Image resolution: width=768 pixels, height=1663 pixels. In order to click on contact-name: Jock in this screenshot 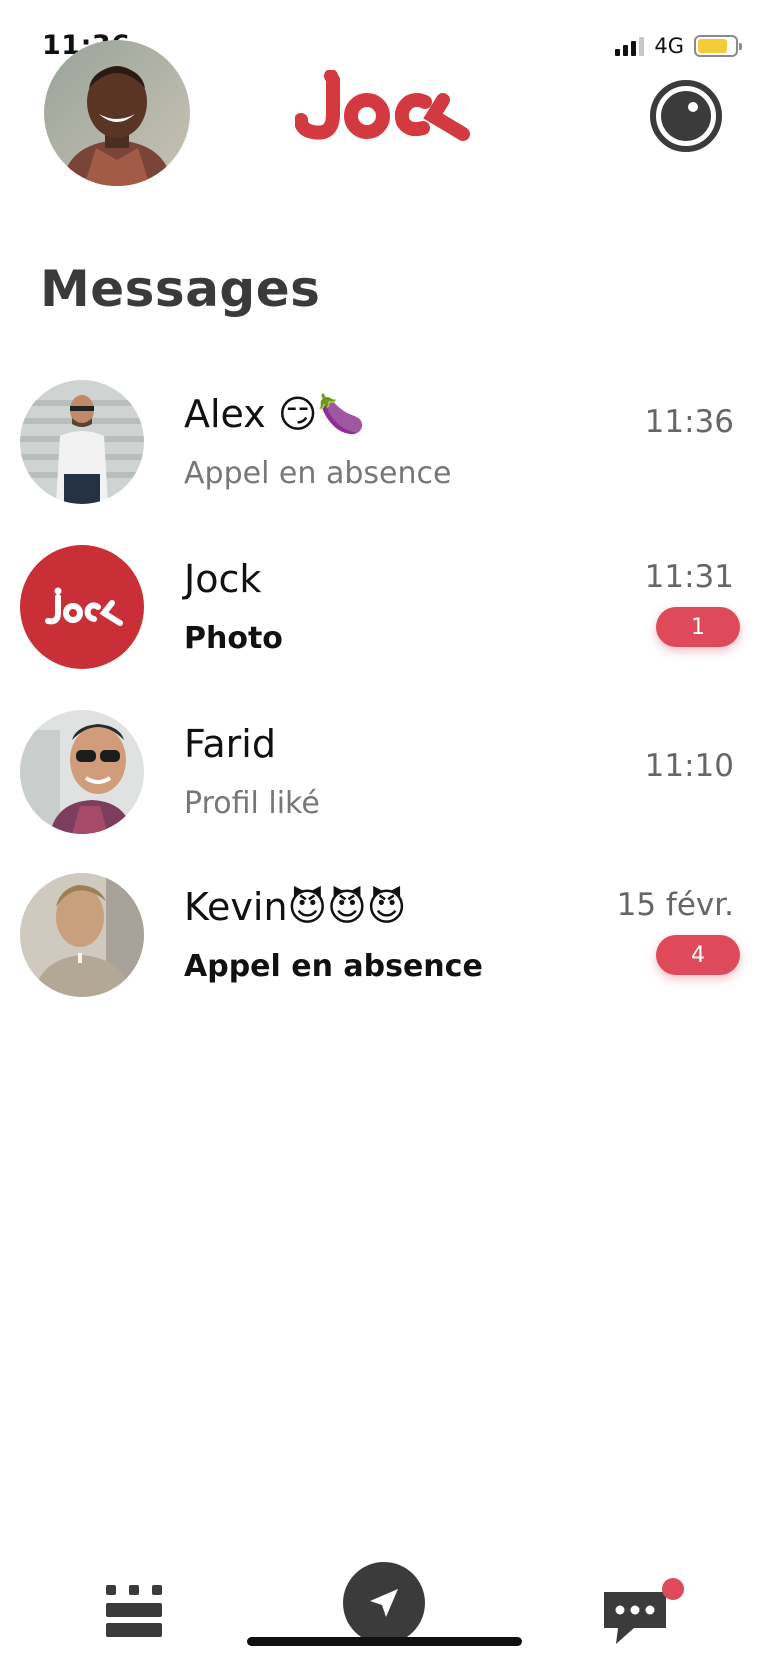, I will do `click(223, 579)`.